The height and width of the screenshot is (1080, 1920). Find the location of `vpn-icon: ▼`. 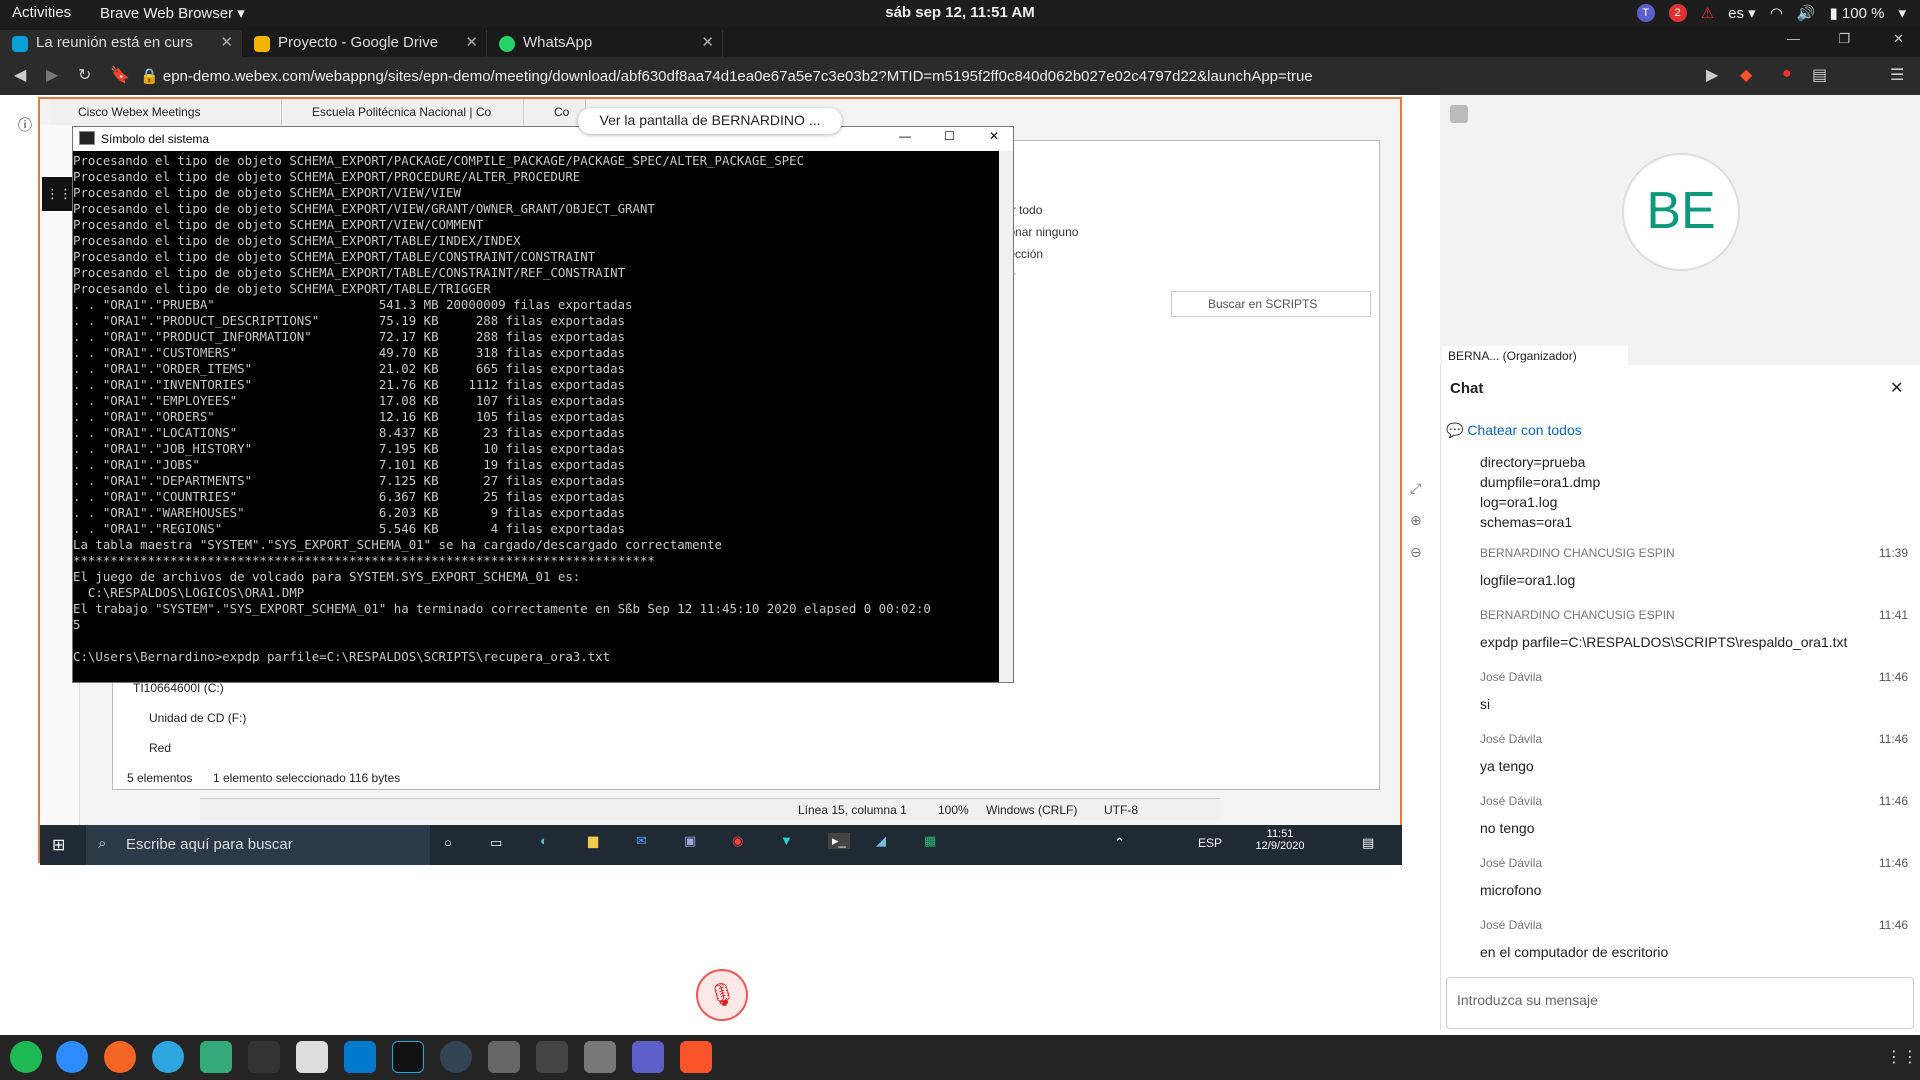

vpn-icon: ▼ is located at coordinates (786, 840).